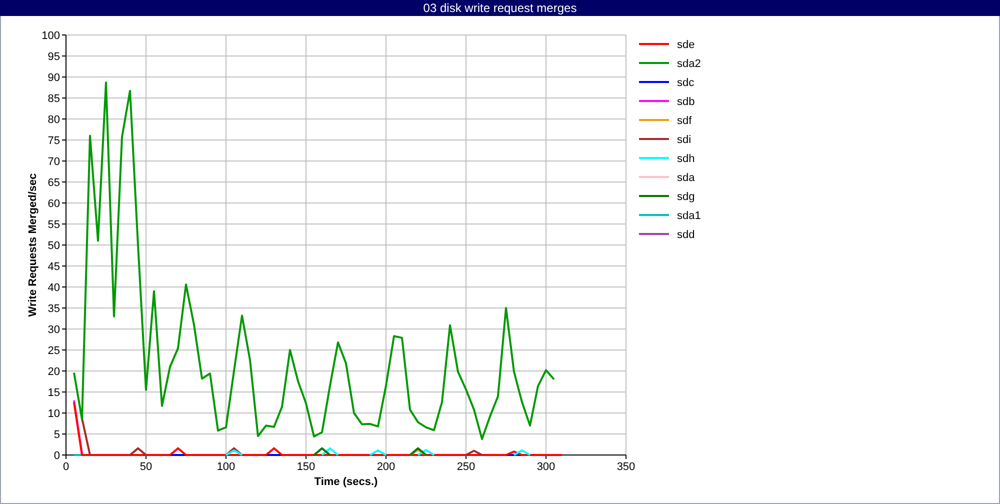  I want to click on x-tick-label: 50, so click(146, 467).